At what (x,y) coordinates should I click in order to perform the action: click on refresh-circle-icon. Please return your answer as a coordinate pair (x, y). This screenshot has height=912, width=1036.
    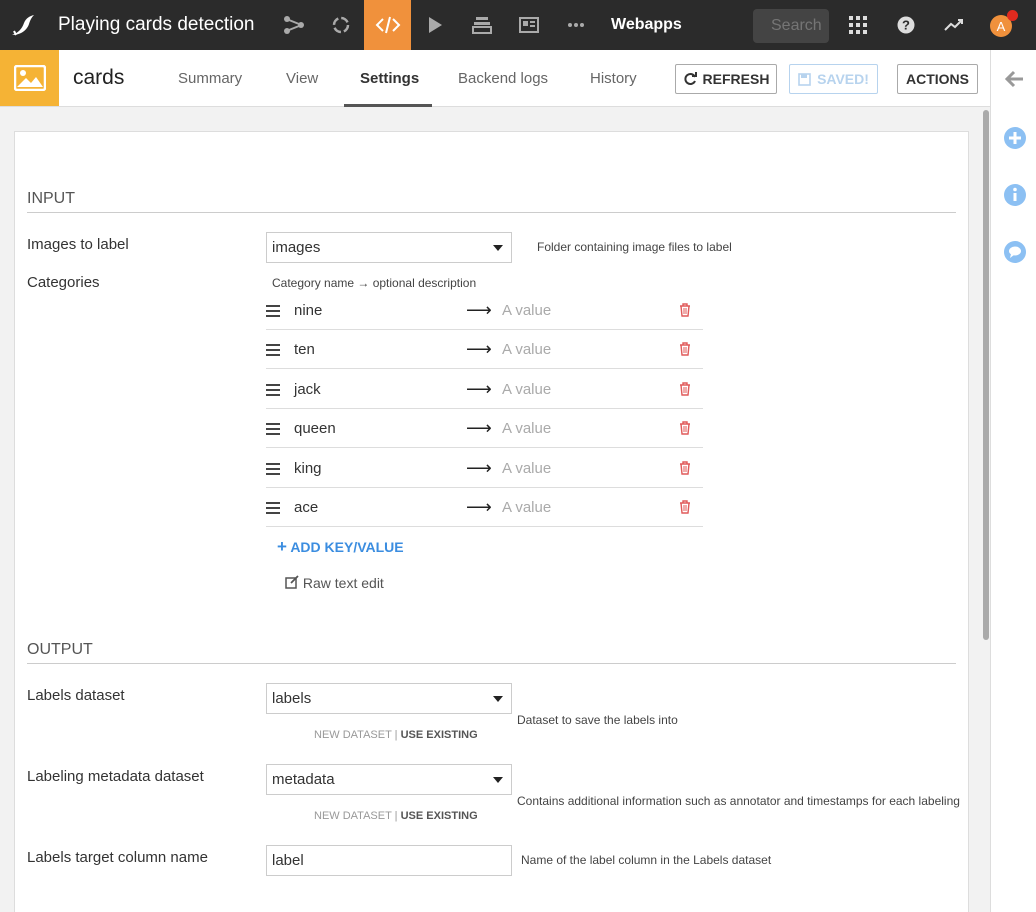
    Looking at the image, I should click on (340, 25).